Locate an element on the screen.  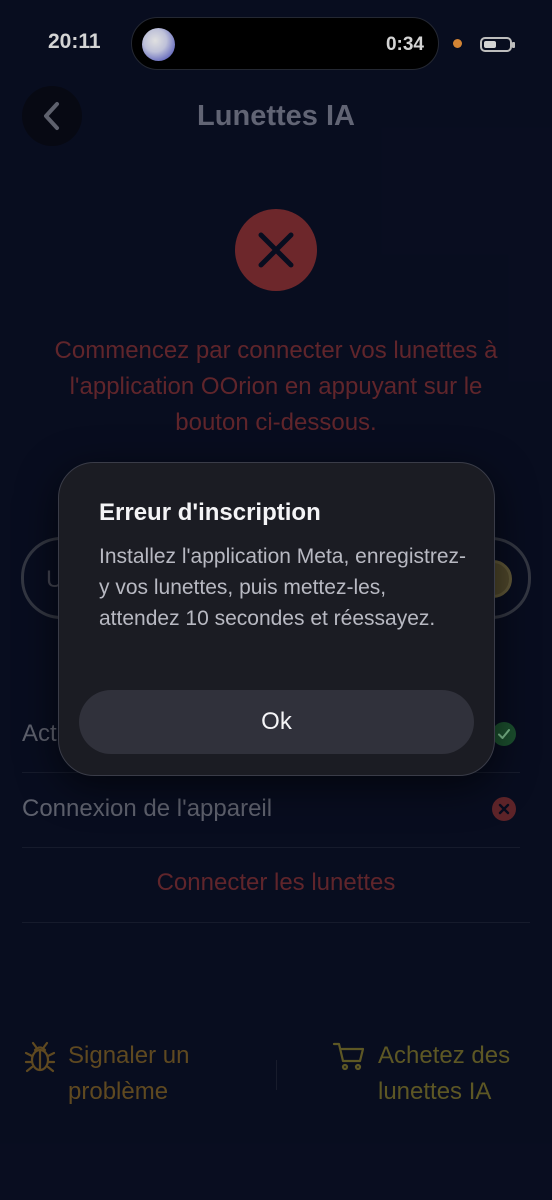
alert-ok-button: Ok is located at coordinates (276, 722).